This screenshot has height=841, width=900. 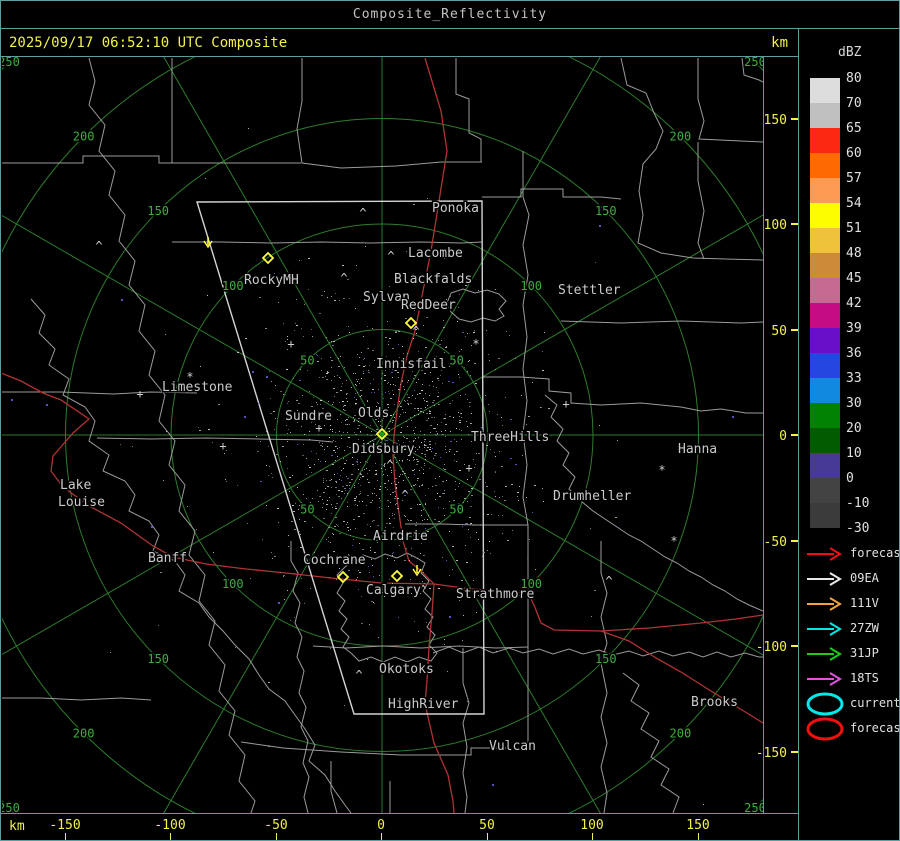 What do you see at coordinates (825, 115) in the screenshot?
I see `colorbar-swatch` at bounding box center [825, 115].